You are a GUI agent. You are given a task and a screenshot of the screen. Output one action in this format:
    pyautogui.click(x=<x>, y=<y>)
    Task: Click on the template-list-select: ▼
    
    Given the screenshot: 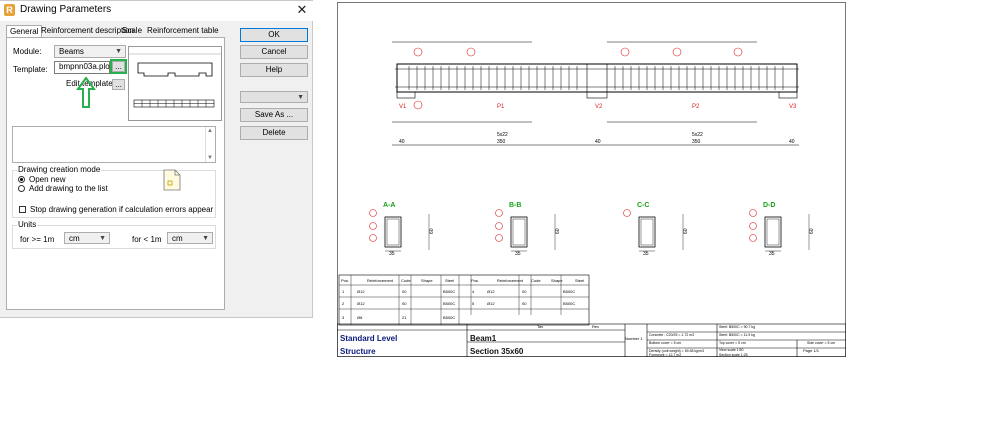 What is the action you would take?
    pyautogui.click(x=274, y=97)
    